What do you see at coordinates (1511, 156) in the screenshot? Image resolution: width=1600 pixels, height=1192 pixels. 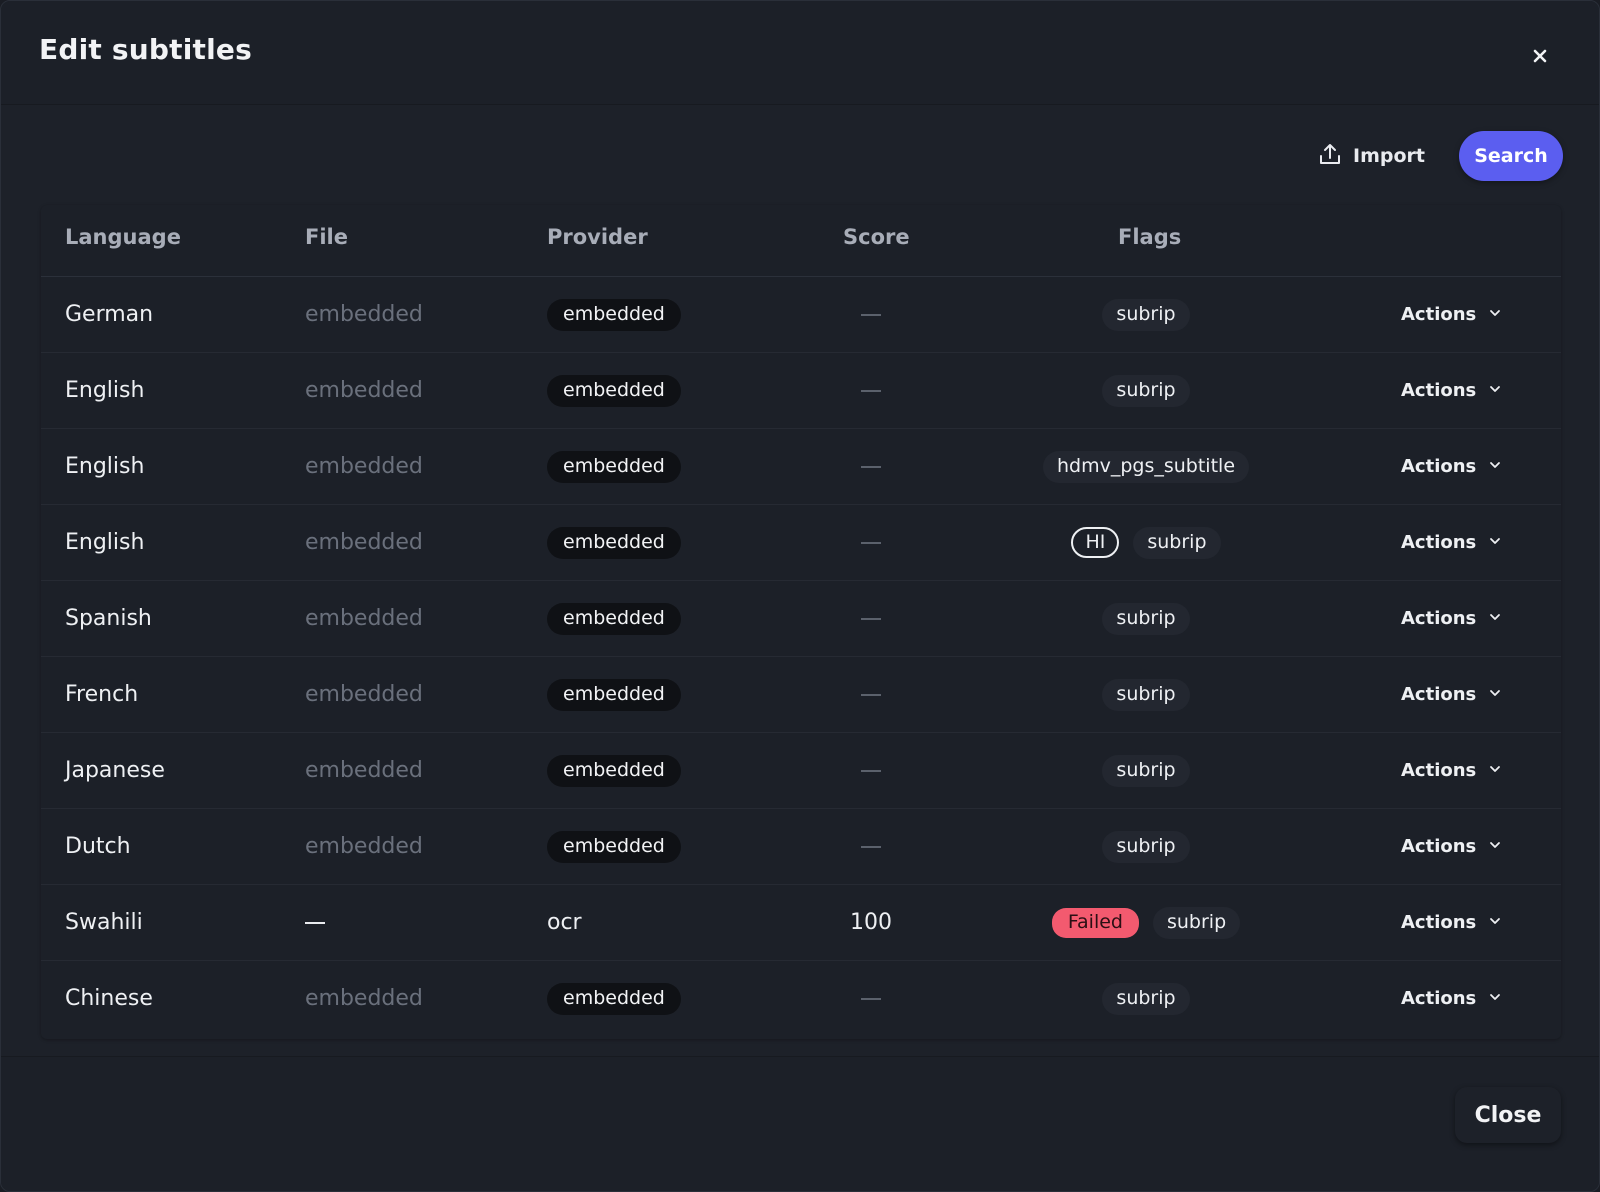 I see `search-button: Search` at bounding box center [1511, 156].